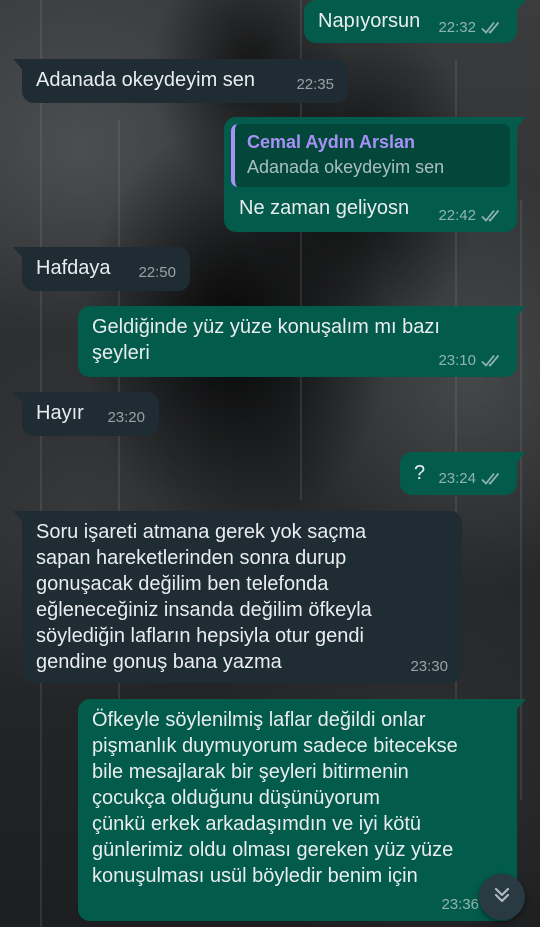 This screenshot has width=540, height=927. I want to click on message-time: 23:24, so click(457, 478).